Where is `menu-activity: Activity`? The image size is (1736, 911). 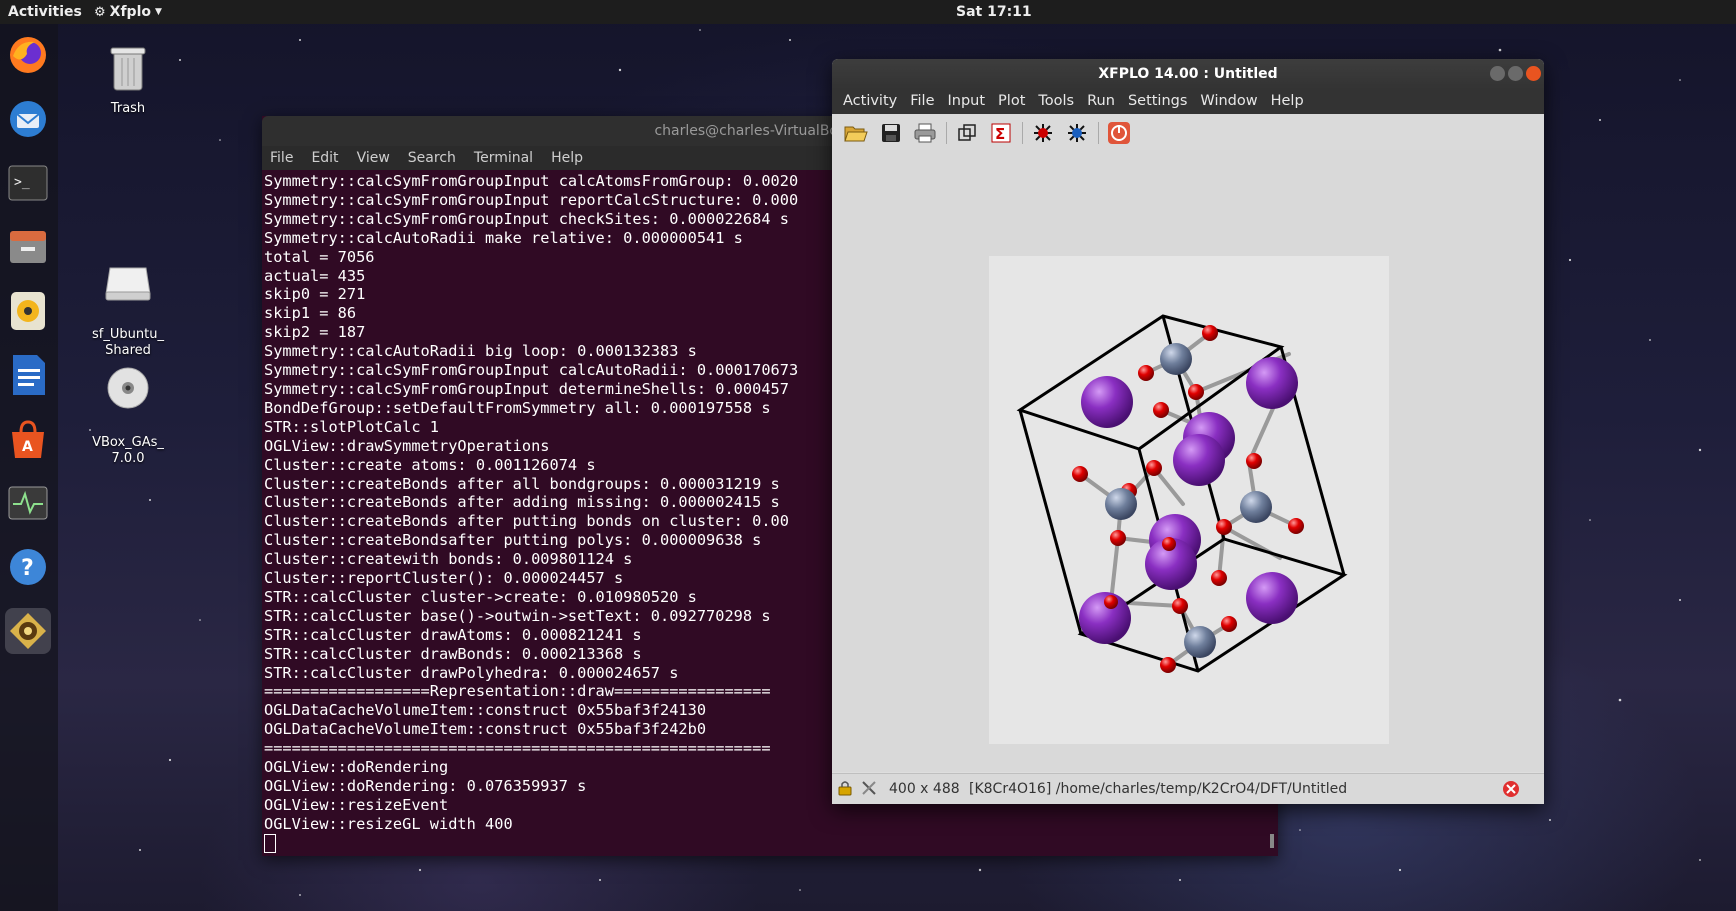
menu-activity: Activity is located at coordinates (870, 101).